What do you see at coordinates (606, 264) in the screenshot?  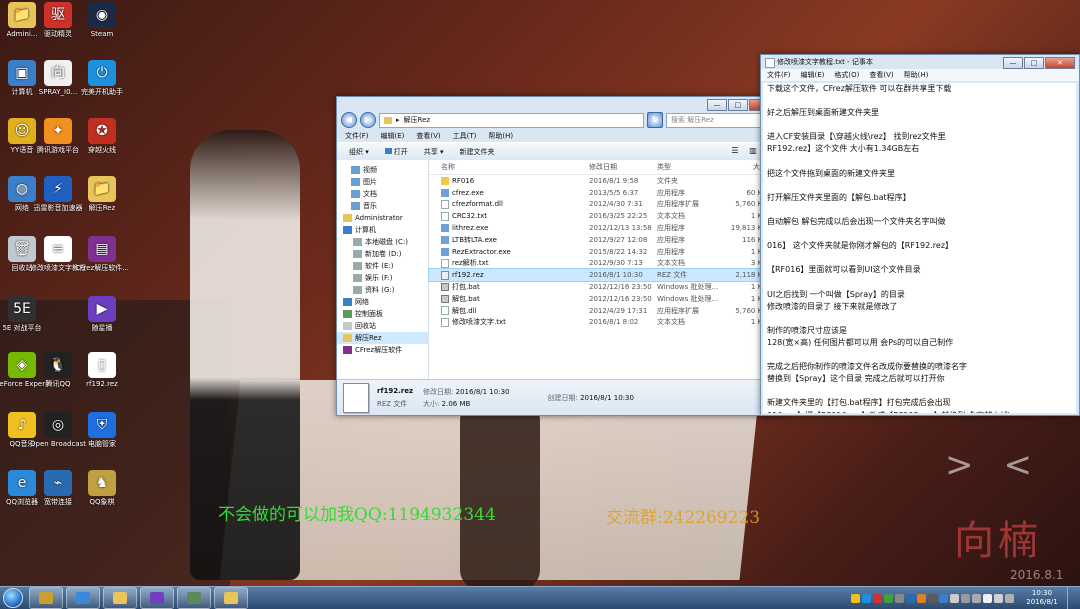 I see `file-row: rez解析.txt 2012/9/30 7:13 文本文档 3 KB` at bounding box center [606, 264].